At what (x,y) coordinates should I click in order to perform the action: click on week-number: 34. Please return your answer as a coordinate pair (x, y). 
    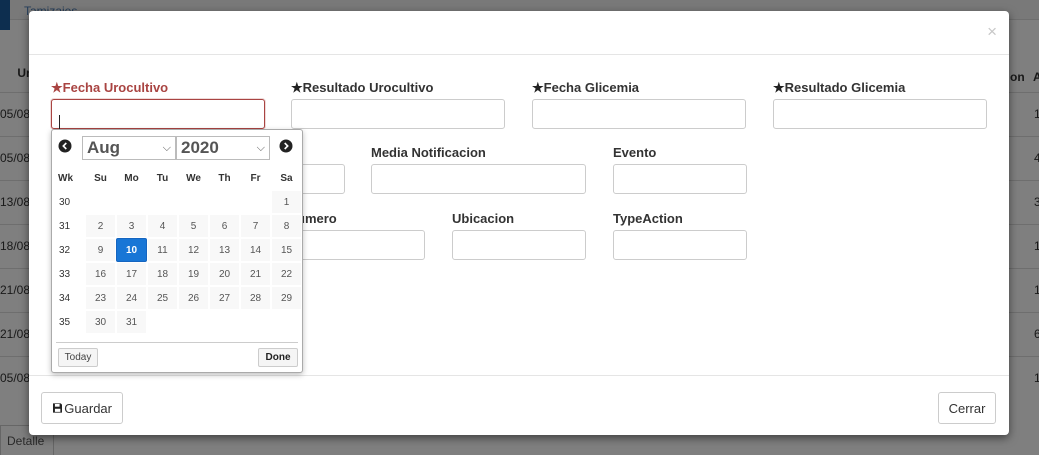
    Looking at the image, I should click on (69, 298).